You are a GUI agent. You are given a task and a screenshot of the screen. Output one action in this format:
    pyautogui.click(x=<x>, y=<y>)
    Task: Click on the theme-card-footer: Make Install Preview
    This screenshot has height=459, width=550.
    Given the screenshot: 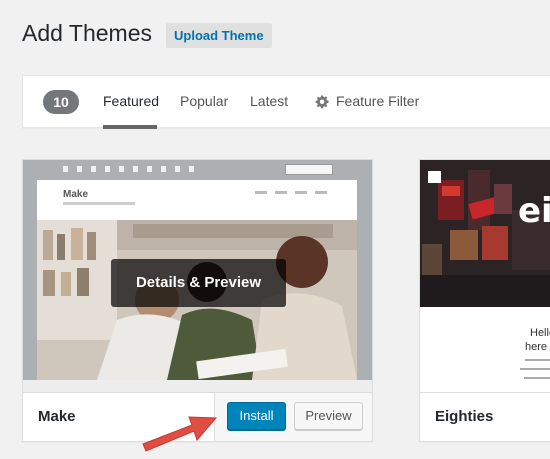 What is the action you would take?
    pyautogui.click(x=197, y=416)
    